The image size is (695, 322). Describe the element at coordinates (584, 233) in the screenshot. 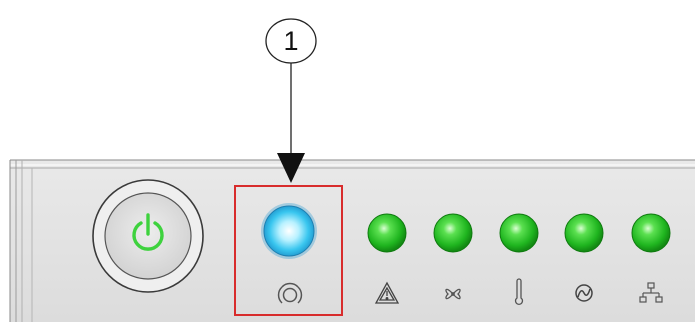

I see `status-led-power-supply` at that location.